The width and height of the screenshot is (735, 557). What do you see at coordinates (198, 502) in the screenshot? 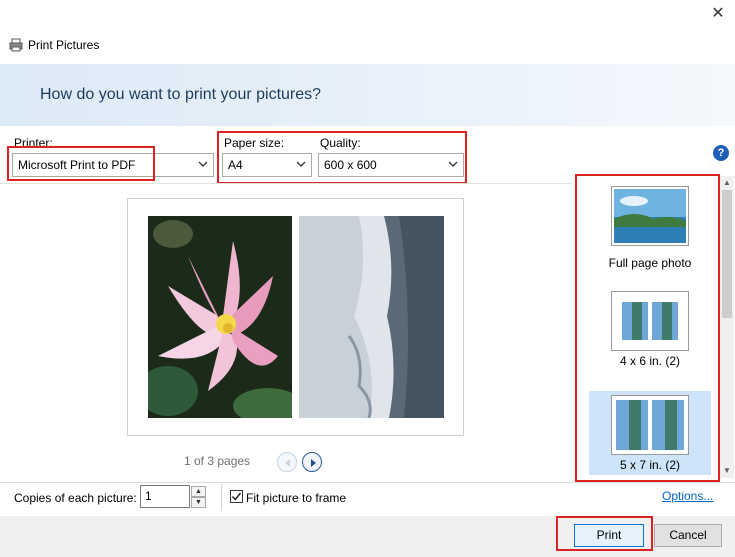
I see `spin-down-icon: ▼` at bounding box center [198, 502].